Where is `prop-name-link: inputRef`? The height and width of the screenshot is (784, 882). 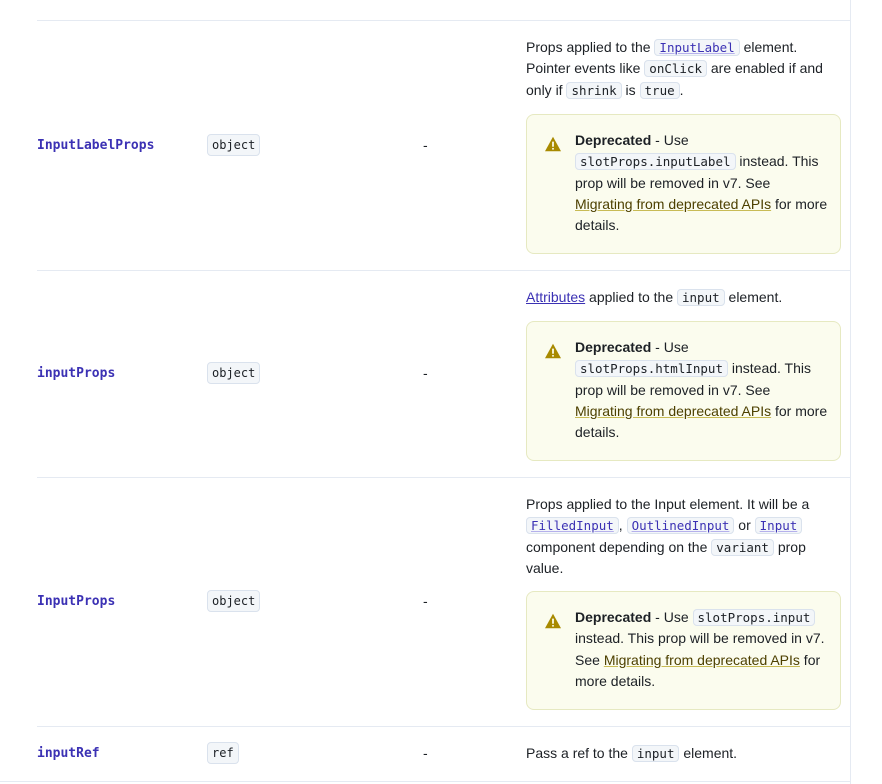 prop-name-link: inputRef is located at coordinates (68, 754).